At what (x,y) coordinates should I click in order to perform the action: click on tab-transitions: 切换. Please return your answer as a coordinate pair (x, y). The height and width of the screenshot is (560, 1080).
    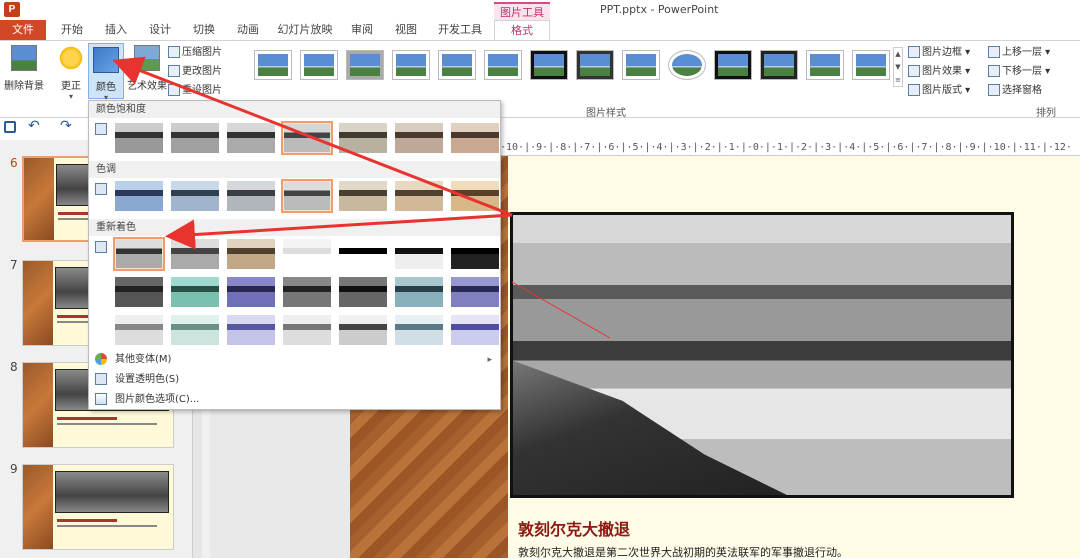
    Looking at the image, I should click on (204, 30).